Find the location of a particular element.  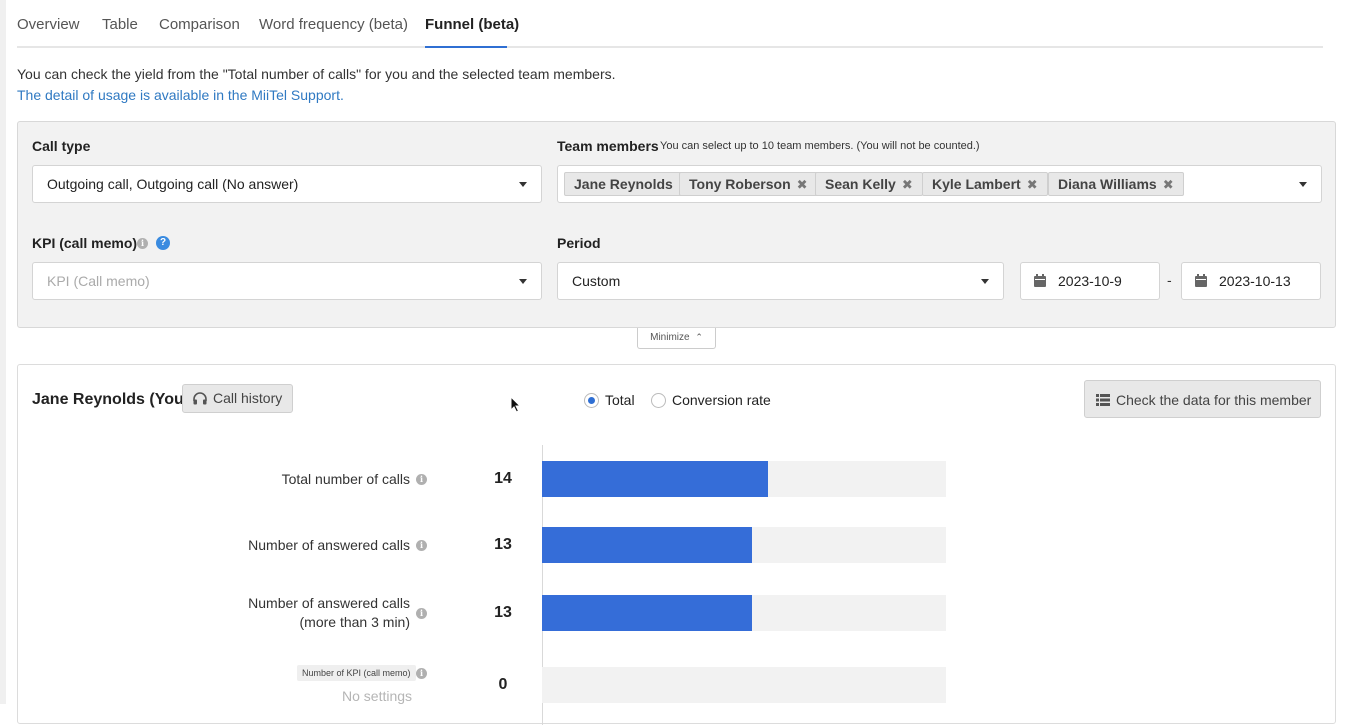

kpi-select: KPI (Call memo) is located at coordinates (287, 281).